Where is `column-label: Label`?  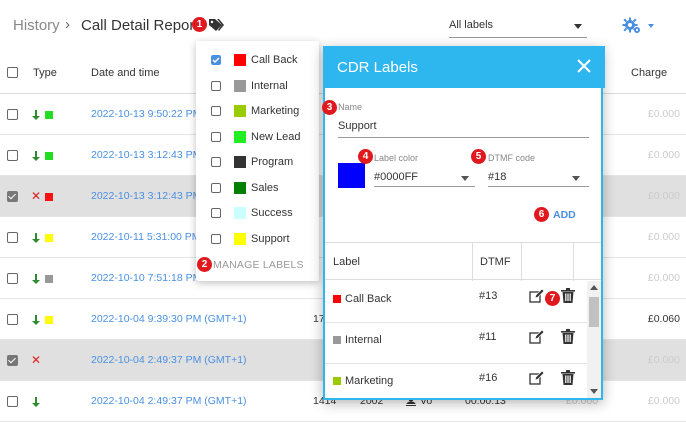 column-label: Label is located at coordinates (346, 262).